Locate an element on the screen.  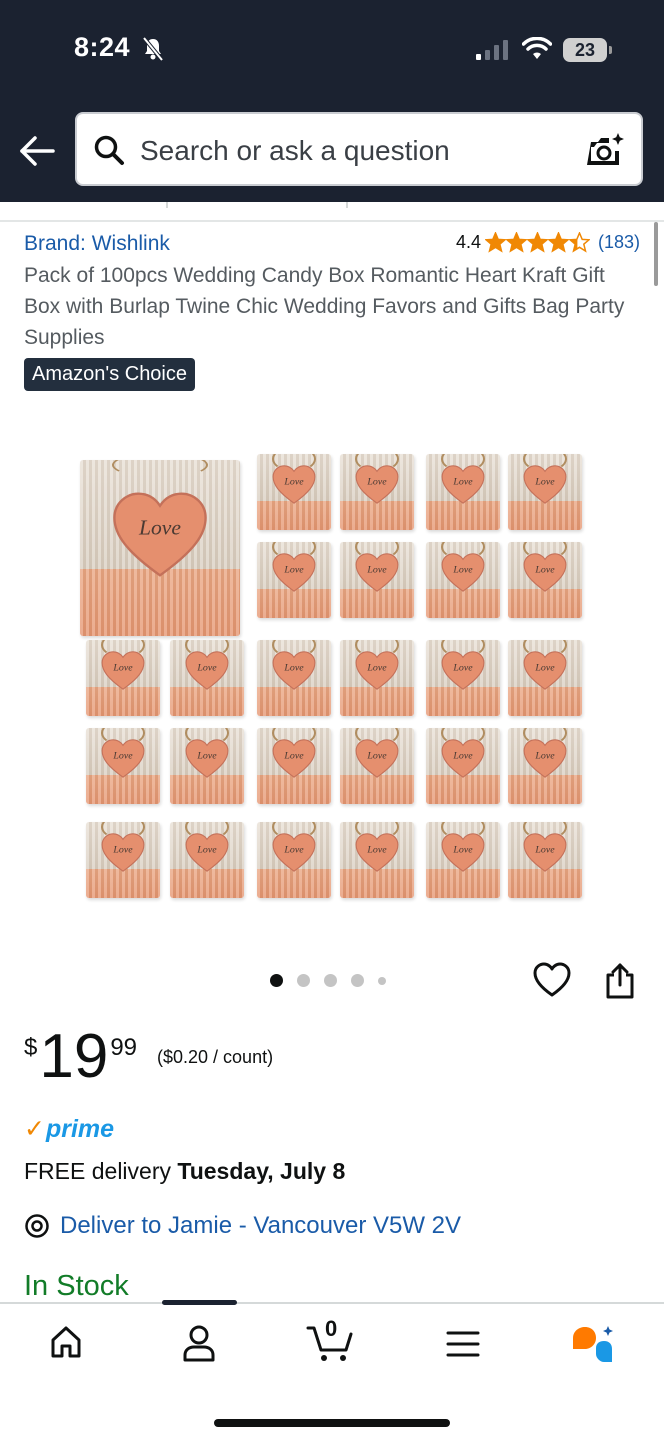
wifi-icon is located at coordinates (537, 48).